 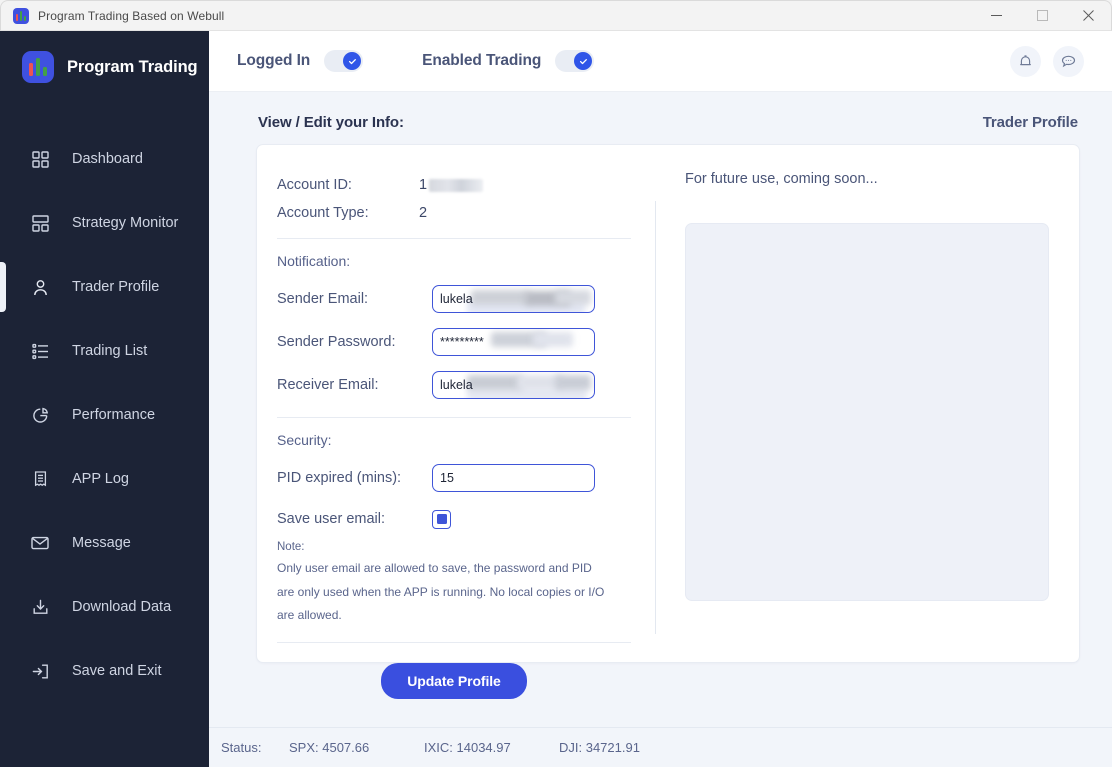 I want to click on status-item-ixic: IXIC: 14034.97, so click(x=467, y=747).